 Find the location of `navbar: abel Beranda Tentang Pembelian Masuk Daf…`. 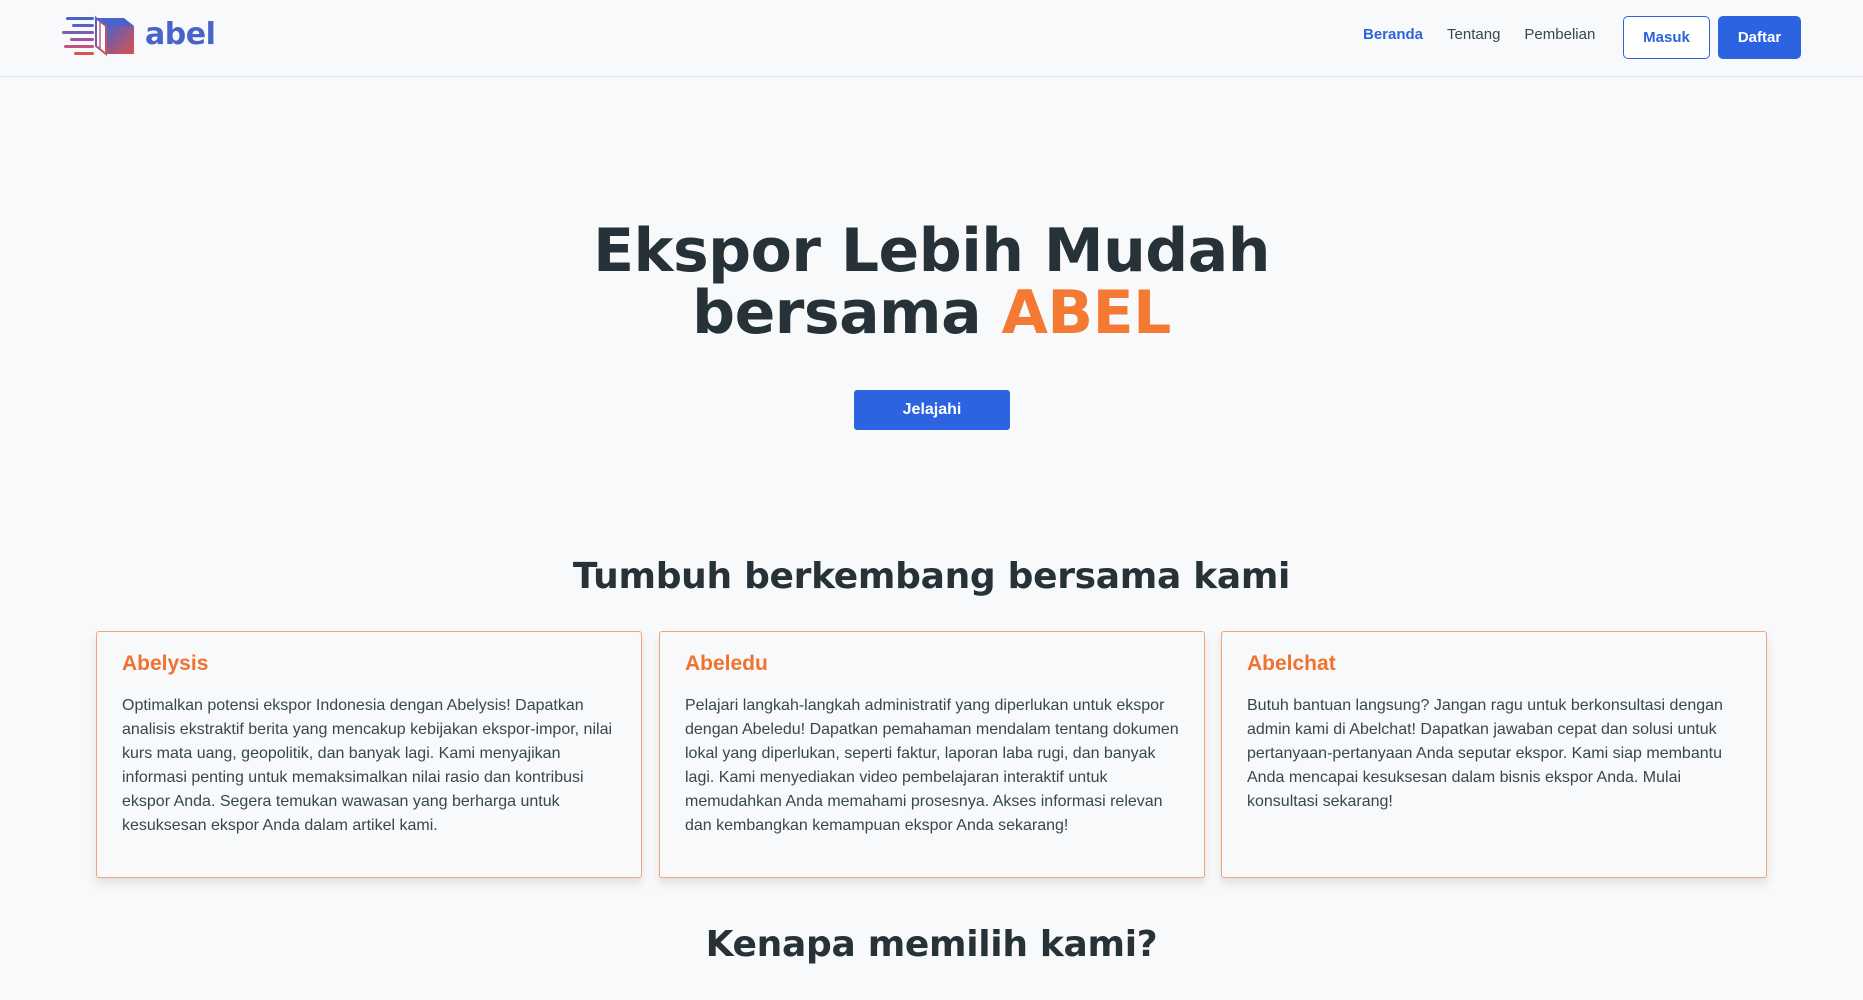

navbar: abel Beranda Tentang Pembelian Masuk Daf… is located at coordinates (931, 38).